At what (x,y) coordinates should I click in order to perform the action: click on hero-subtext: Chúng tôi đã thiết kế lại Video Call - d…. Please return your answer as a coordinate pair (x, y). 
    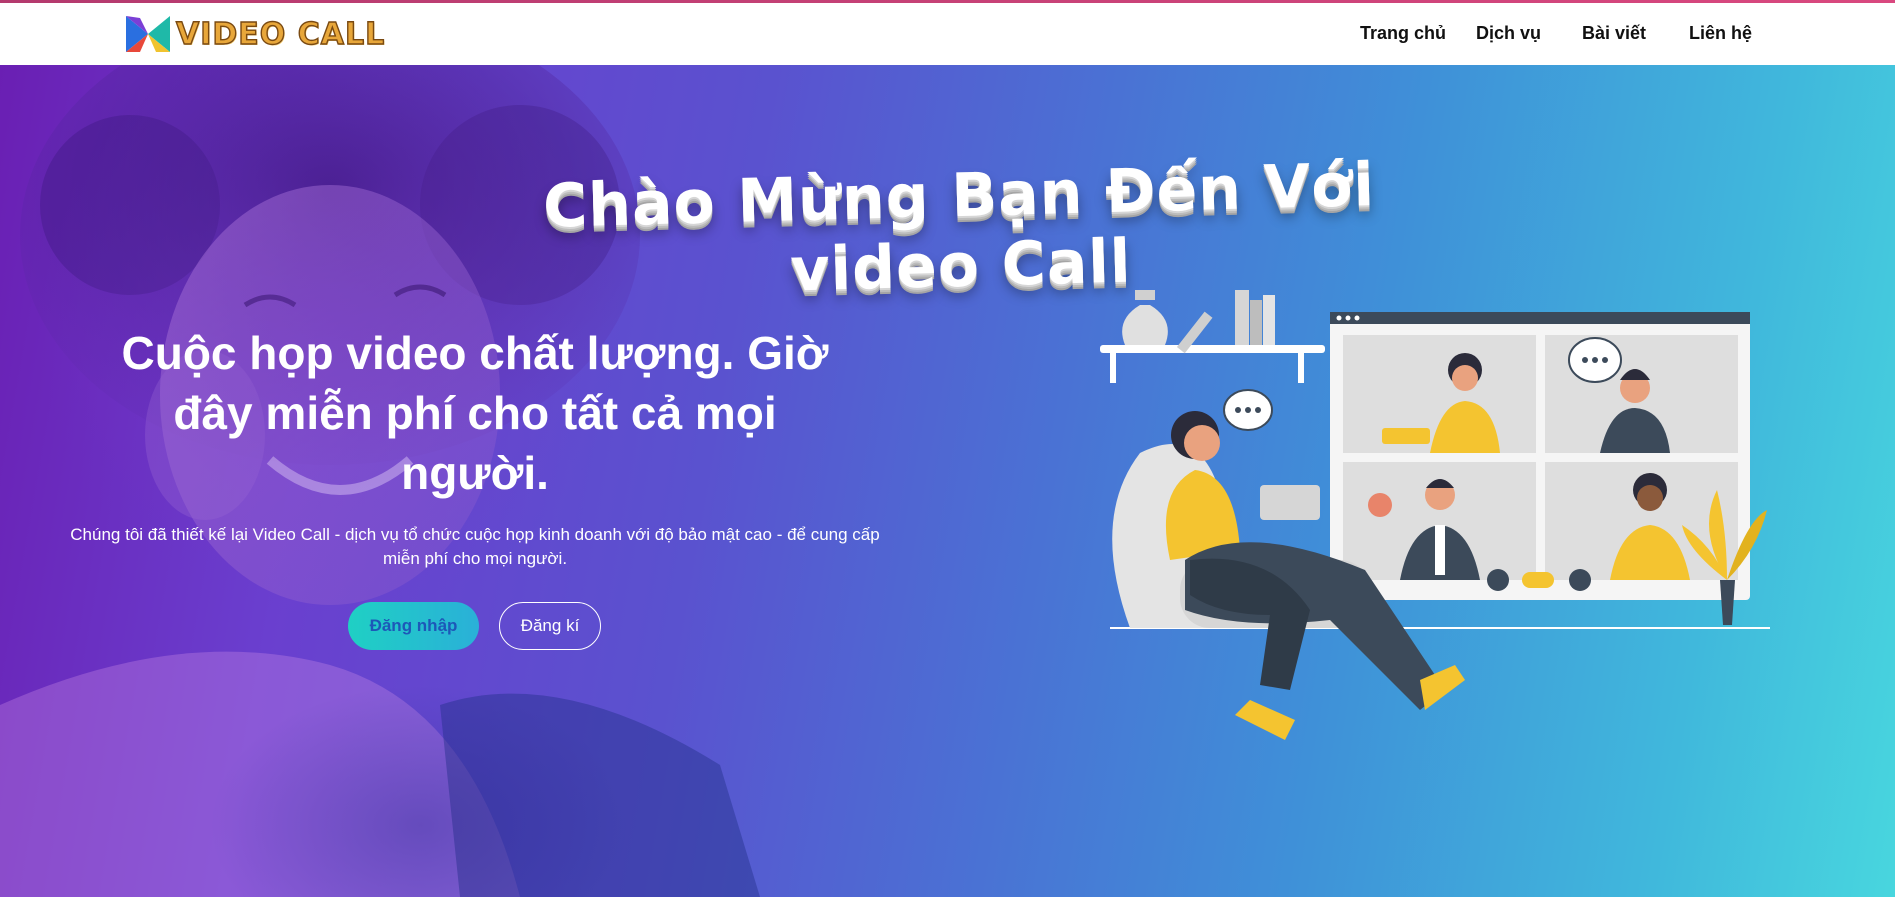
    Looking at the image, I should click on (475, 546).